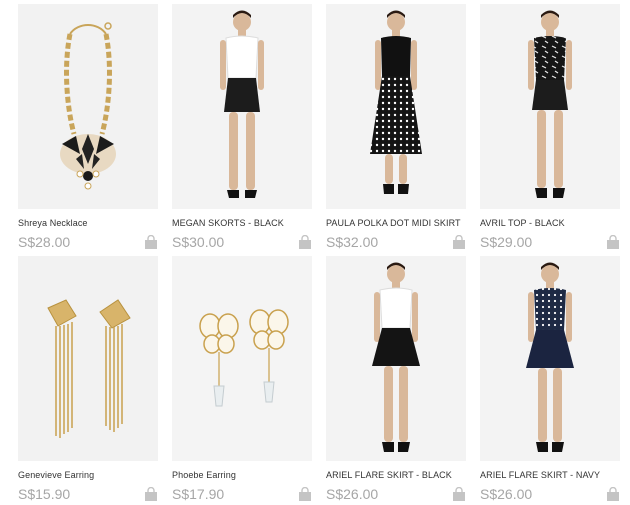 The width and height of the screenshot is (630, 505). Describe the element at coordinates (44, 242) in the screenshot. I see `product-price: S$28.00` at that location.